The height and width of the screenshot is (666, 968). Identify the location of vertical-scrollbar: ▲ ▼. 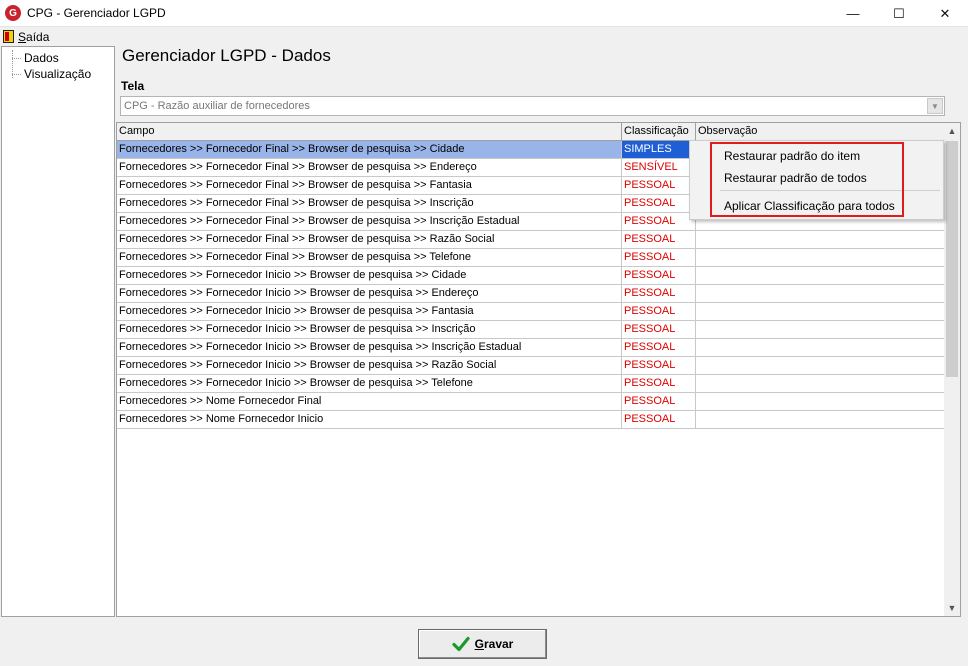
(952, 369).